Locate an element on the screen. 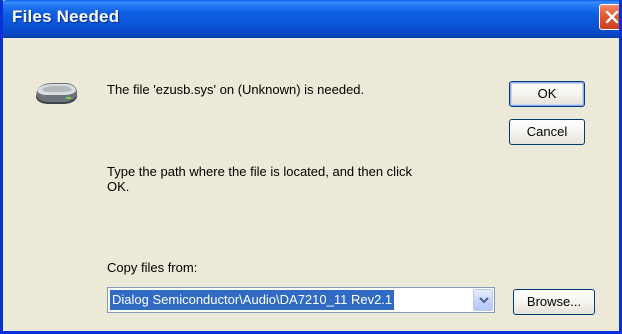 This screenshot has height=334, width=622. window-title: Files Needed is located at coordinates (66, 16).